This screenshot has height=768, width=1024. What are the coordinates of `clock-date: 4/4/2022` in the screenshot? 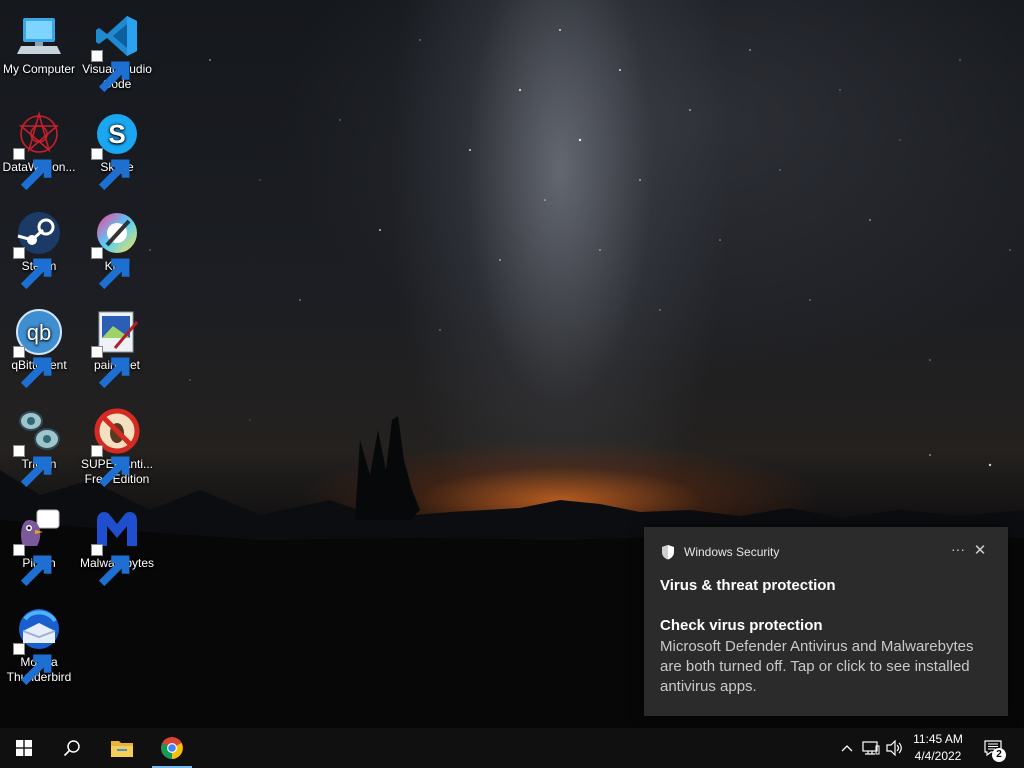 It's located at (938, 756).